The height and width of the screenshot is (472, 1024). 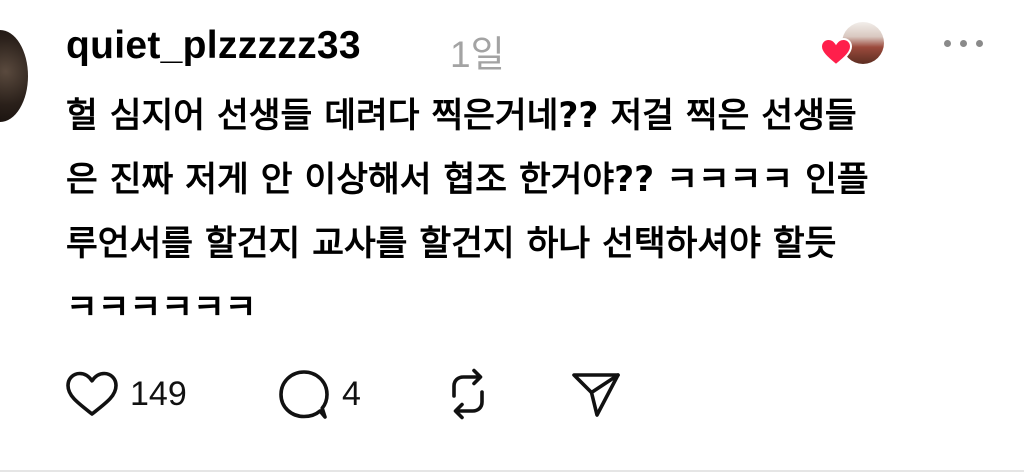 I want to click on speech-bubble-icon, so click(x=304, y=394).